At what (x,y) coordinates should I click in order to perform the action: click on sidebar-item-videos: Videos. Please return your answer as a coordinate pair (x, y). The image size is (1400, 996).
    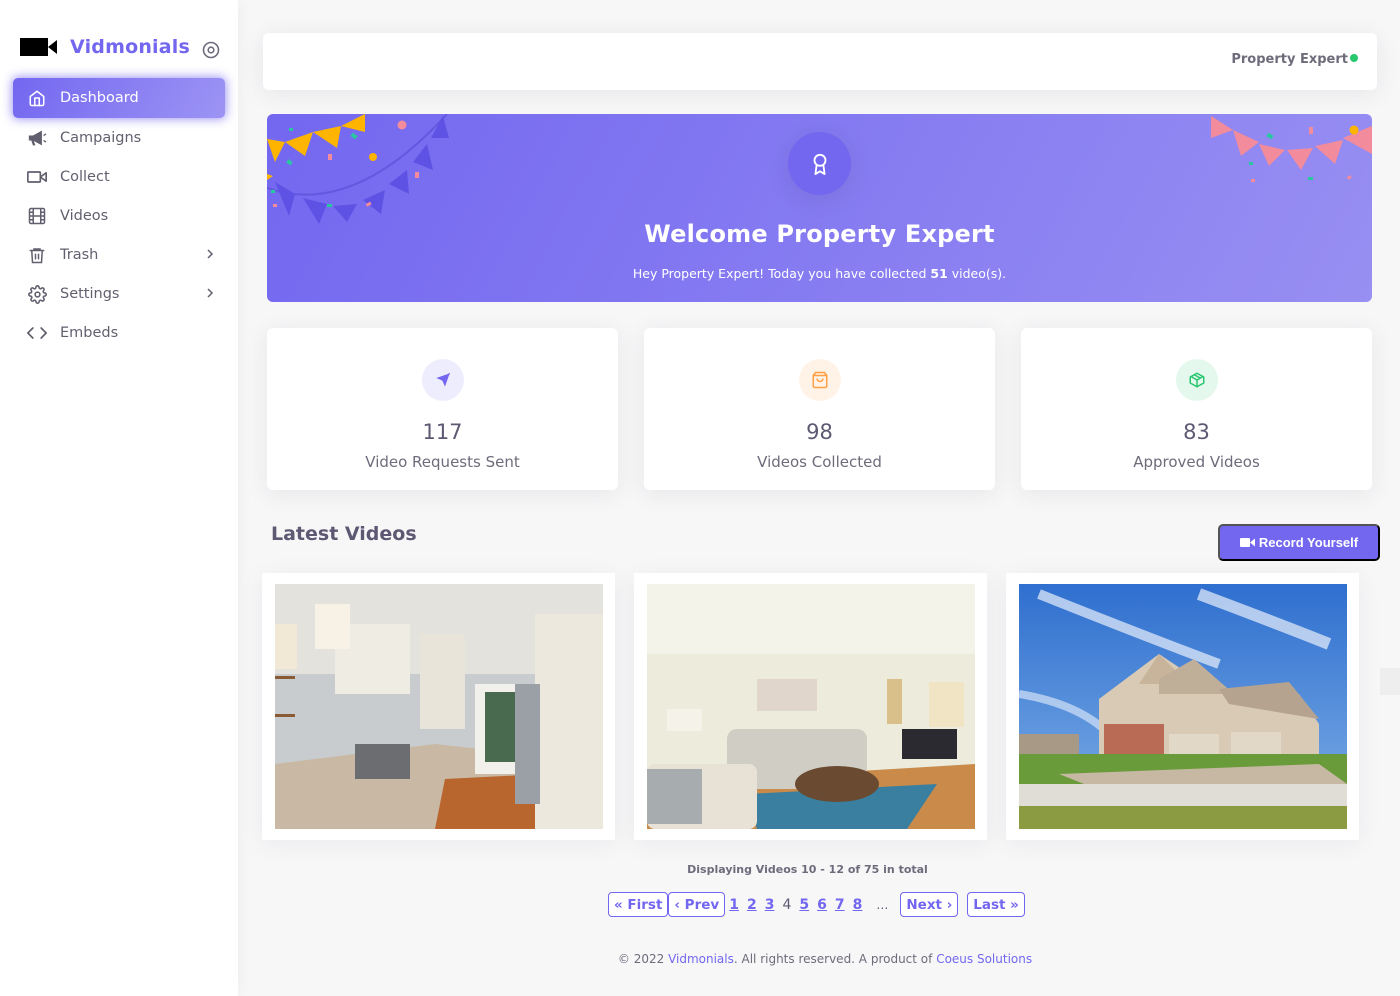
    Looking at the image, I should click on (119, 216).